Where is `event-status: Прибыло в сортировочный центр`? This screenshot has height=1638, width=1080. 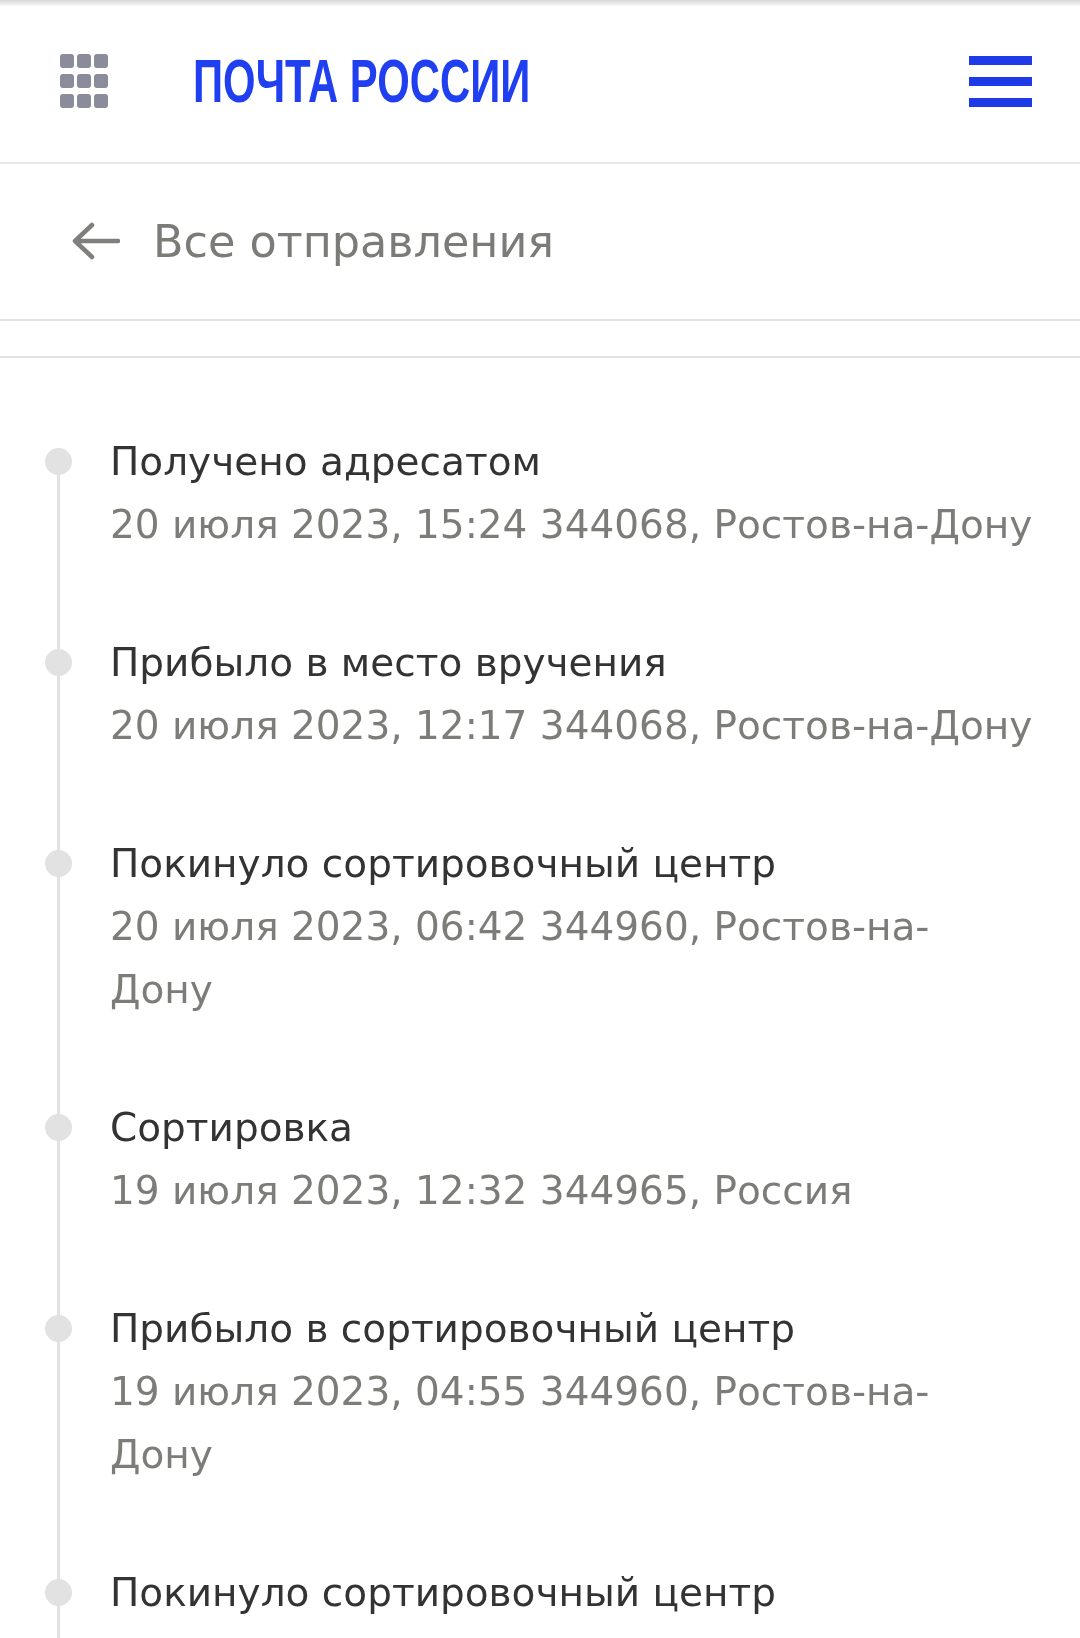 event-status: Прибыло в сортировочный центр is located at coordinates (452, 1329).